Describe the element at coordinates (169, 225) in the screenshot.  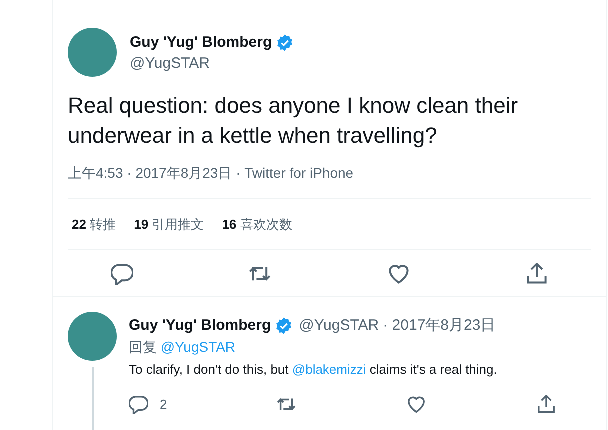
I see `stat-link: 19 引用推文` at that location.